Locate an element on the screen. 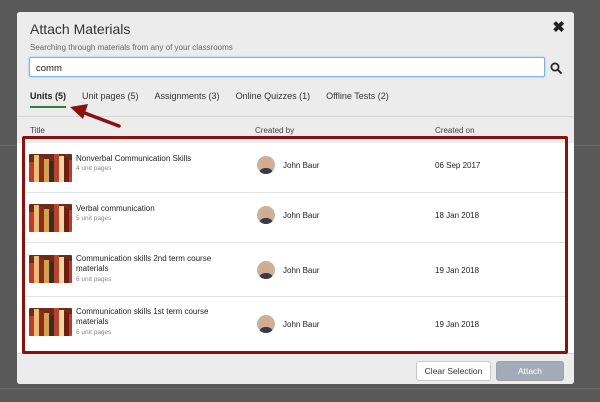 The height and width of the screenshot is (402, 600). column-created-by: Created by is located at coordinates (275, 130).